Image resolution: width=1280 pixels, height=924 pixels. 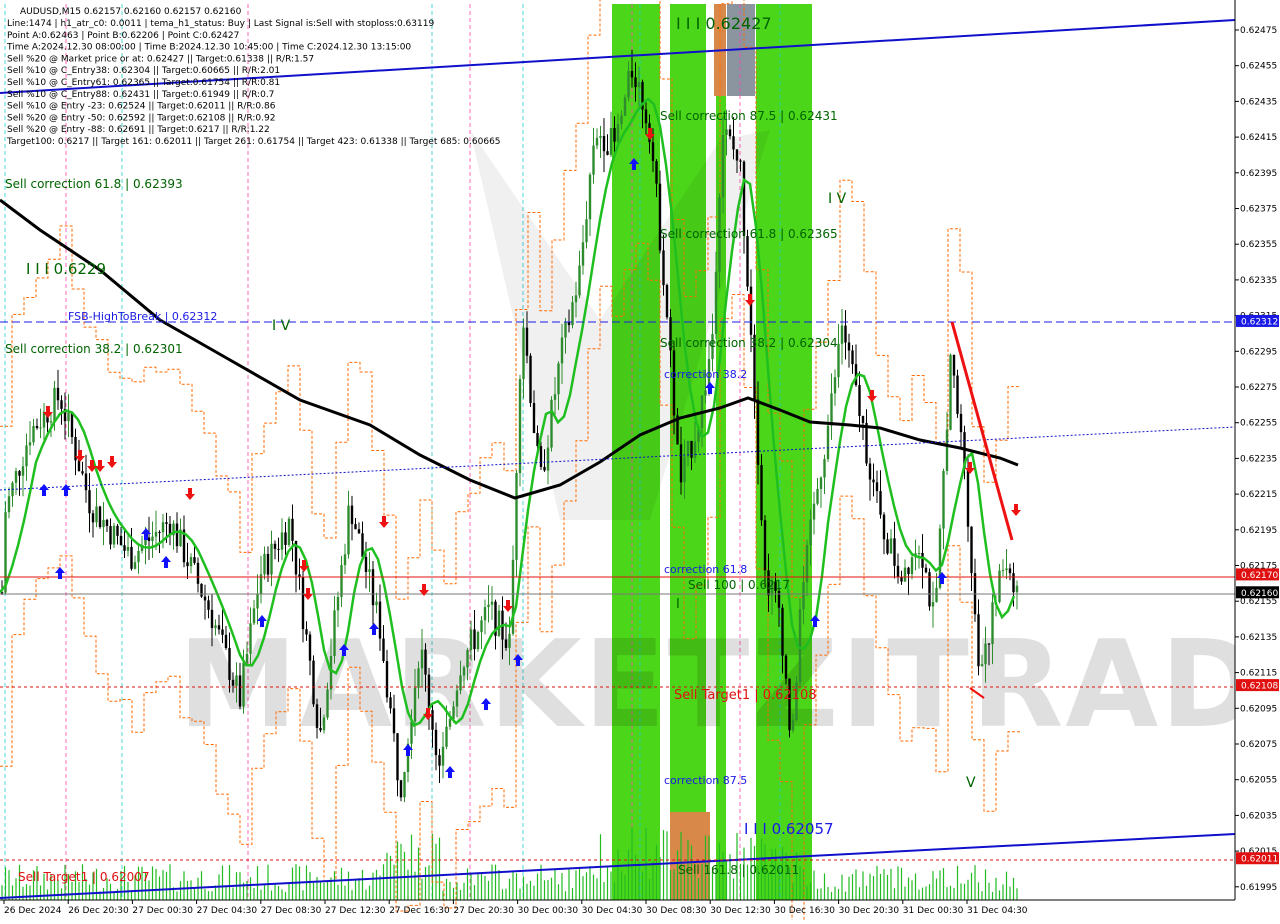 I want to click on level-label-16: Sell 161.8 | 0.62011, so click(x=738, y=870).